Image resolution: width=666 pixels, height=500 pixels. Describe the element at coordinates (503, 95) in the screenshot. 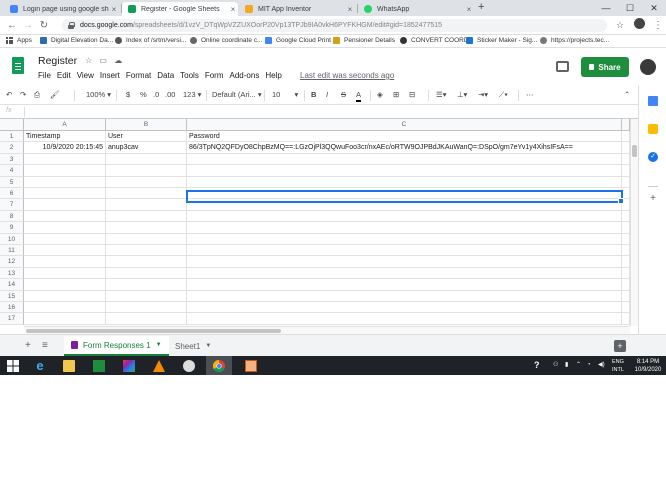

I see `text-rotation-icon: ⟋▾` at that location.